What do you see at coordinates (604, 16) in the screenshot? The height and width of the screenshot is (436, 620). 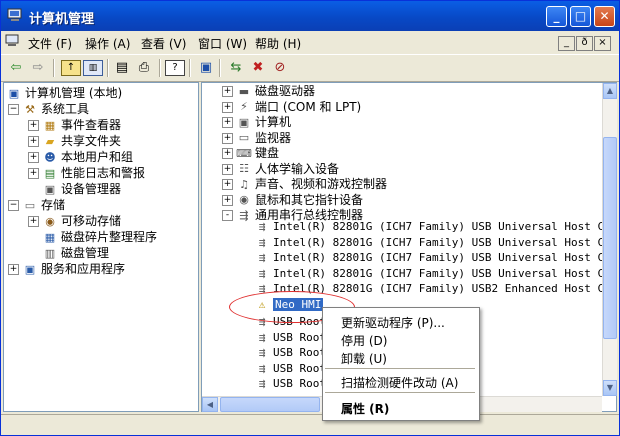 I see `close-button: ✕` at bounding box center [604, 16].